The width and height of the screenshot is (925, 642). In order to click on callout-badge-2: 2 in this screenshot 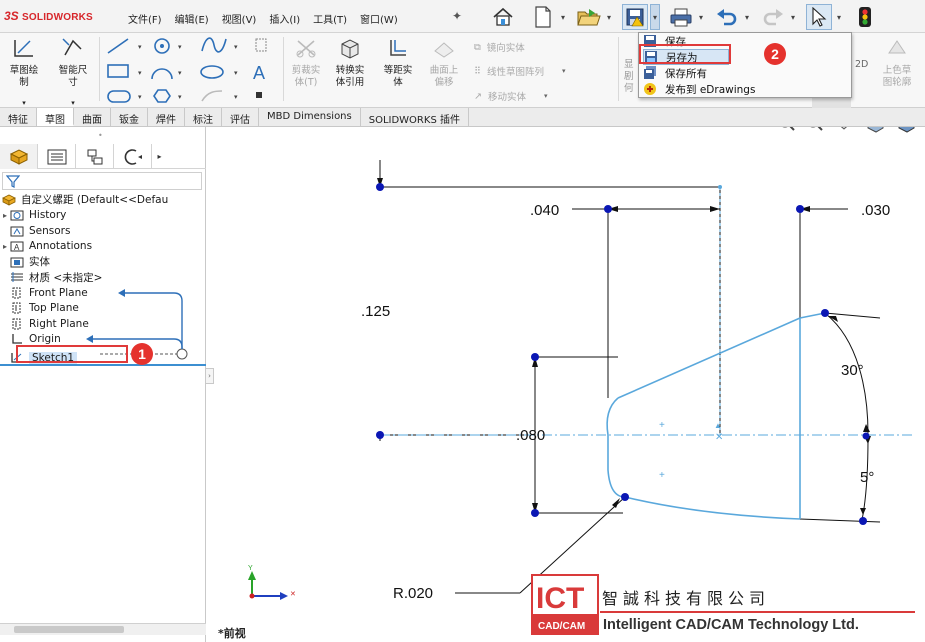, I will do `click(775, 54)`.